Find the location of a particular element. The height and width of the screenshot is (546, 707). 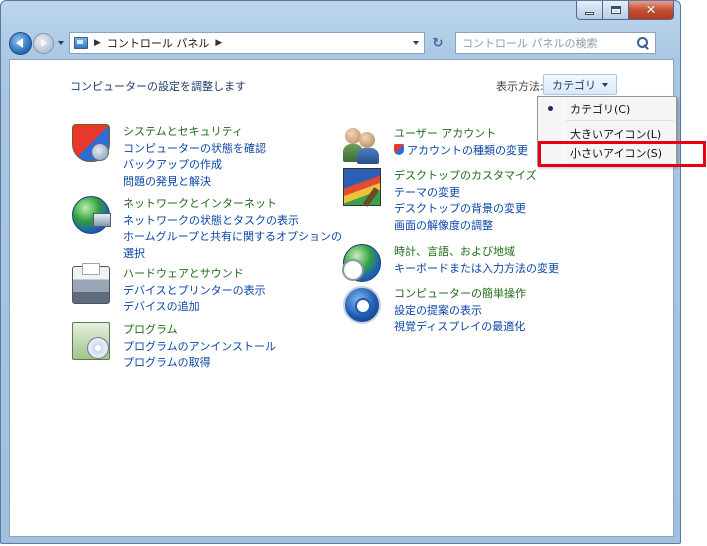

category-link: プログラムのアンインストール is located at coordinates (199, 347).